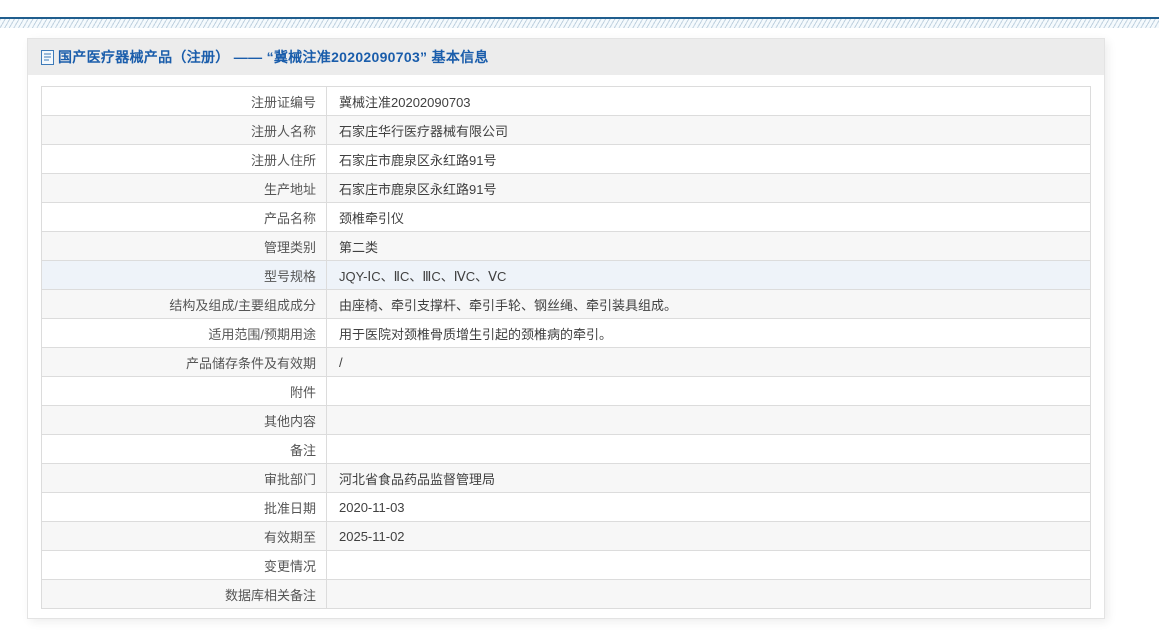  I want to click on row-value: 2020-11-03, so click(708, 507).